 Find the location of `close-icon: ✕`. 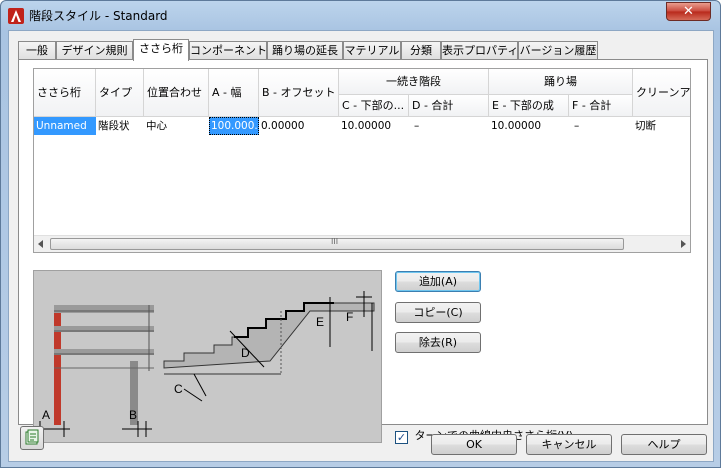

close-icon: ✕ is located at coordinates (688, 11).